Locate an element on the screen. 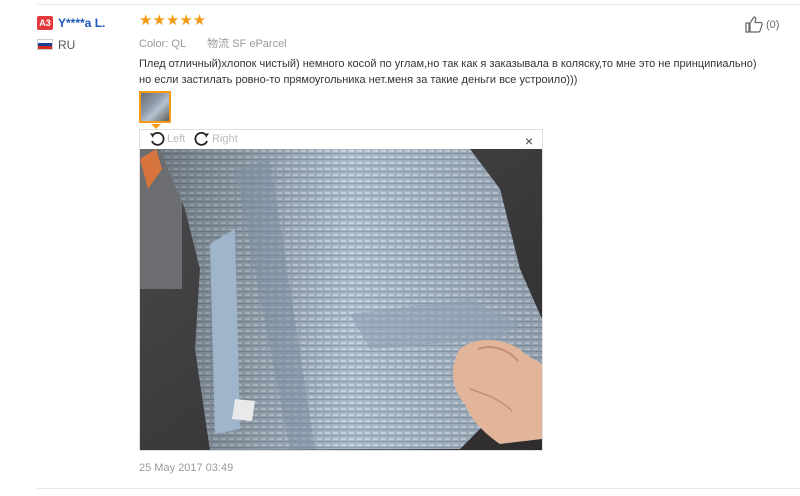  rotate-right-button: Right is located at coordinates (216, 139).